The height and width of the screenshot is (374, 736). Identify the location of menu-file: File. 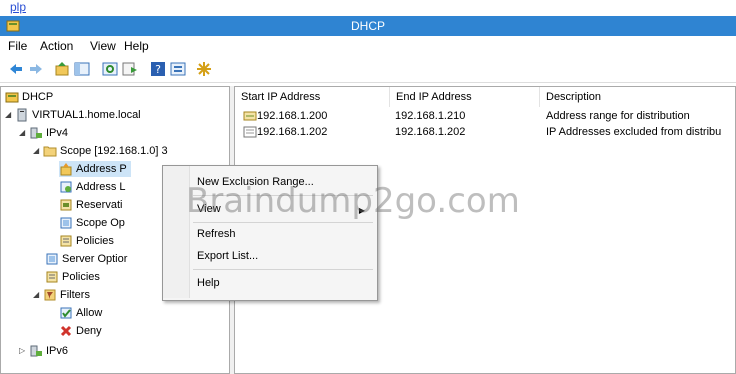
(17, 46).